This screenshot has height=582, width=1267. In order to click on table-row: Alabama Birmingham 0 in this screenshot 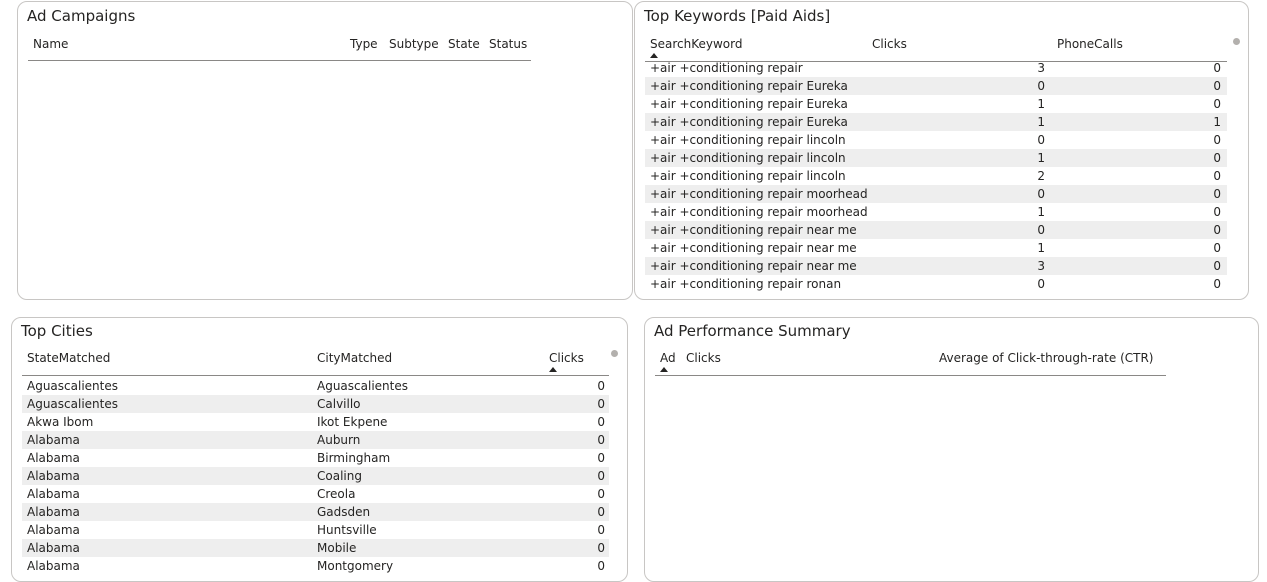, I will do `click(315, 458)`.